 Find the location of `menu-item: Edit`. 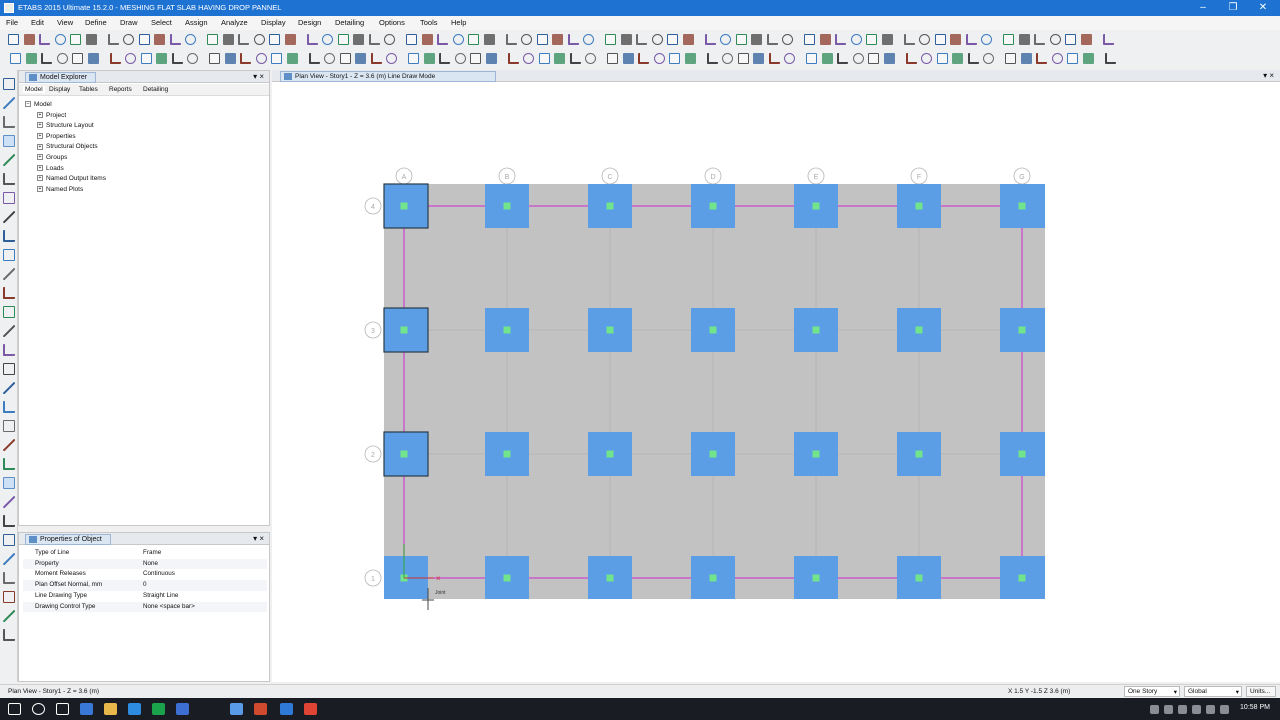

menu-item: Edit is located at coordinates (37, 22).